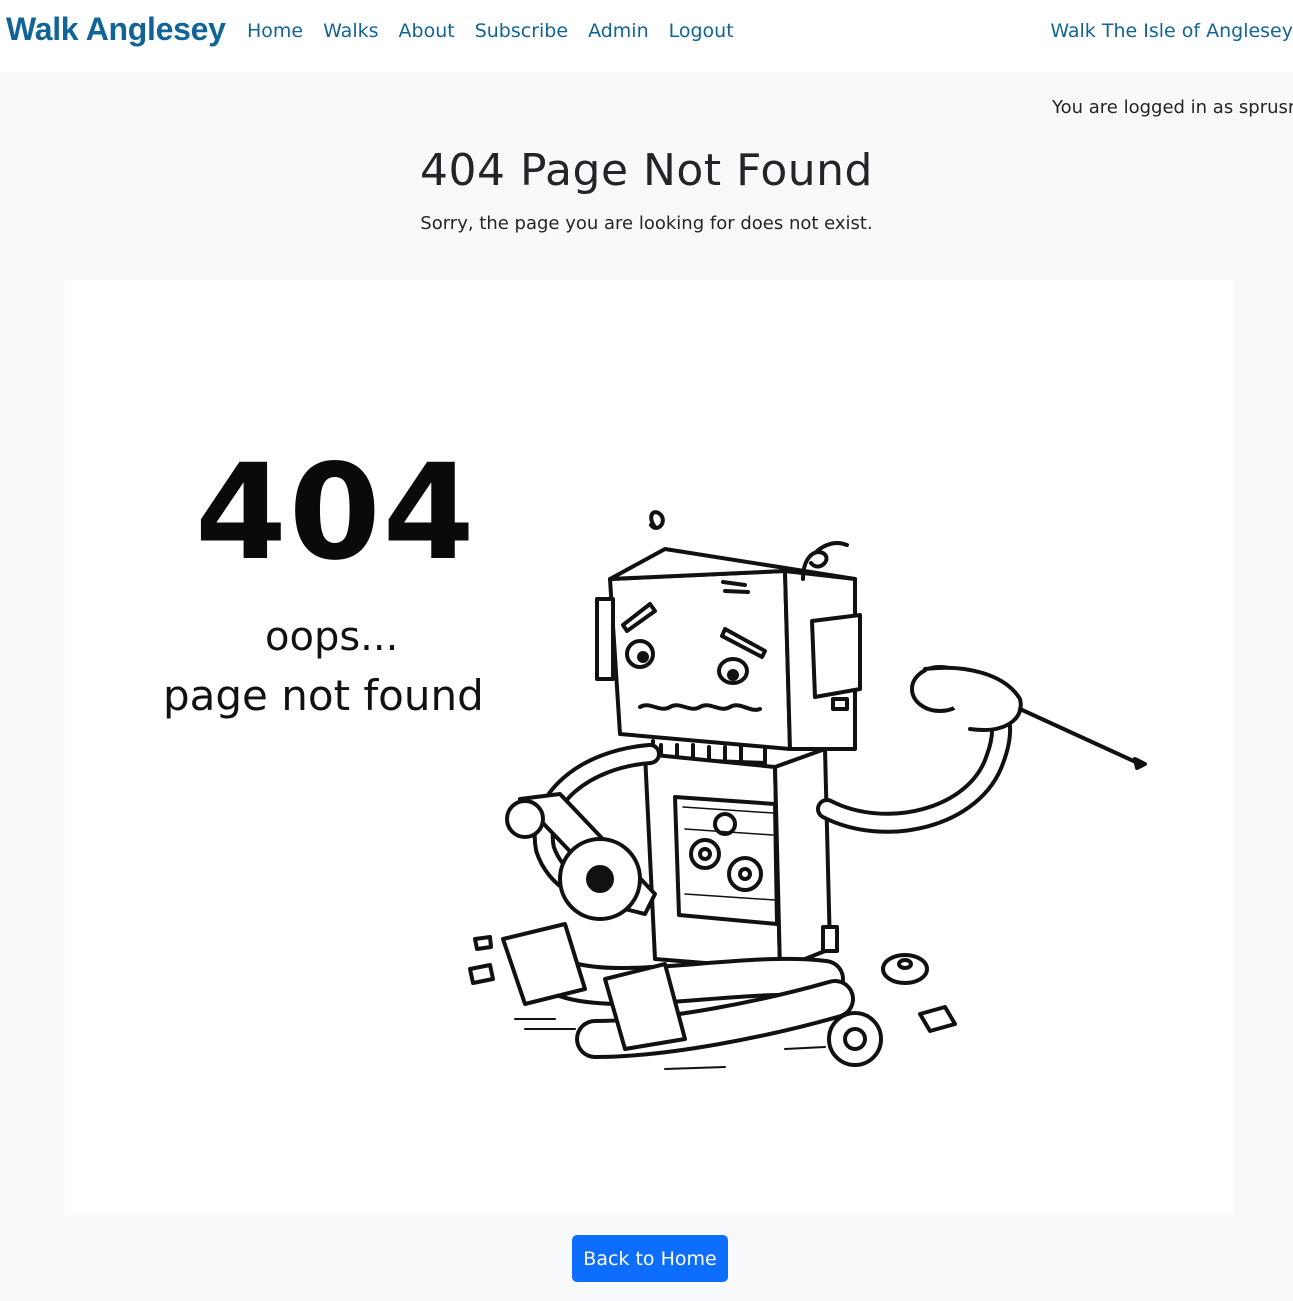 The image size is (1293, 1301). I want to click on logged-in-status: You are logged in as sprusr, so click(1172, 107).